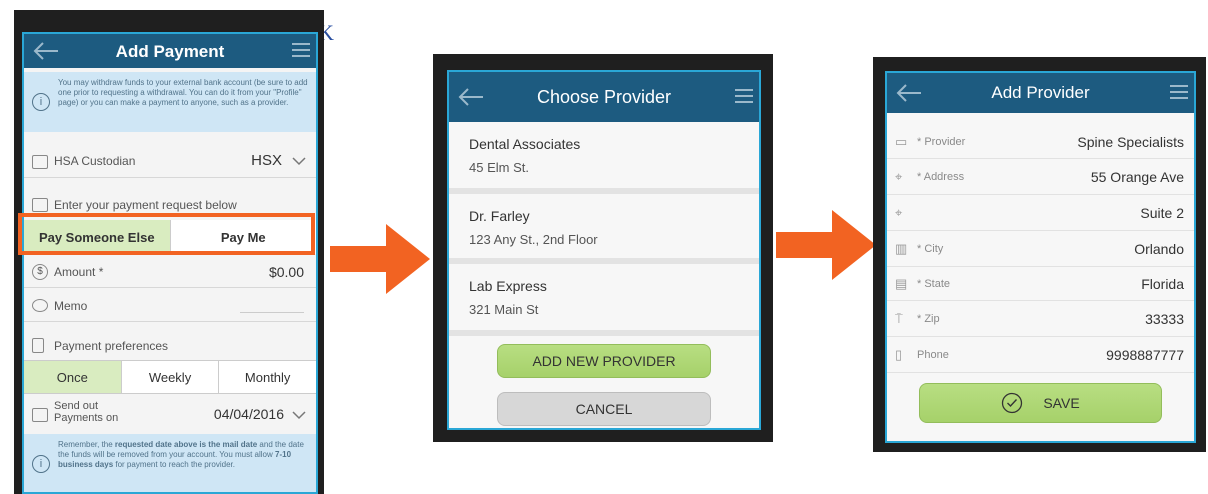  What do you see at coordinates (901, 283) in the screenshot?
I see `id-card-icon: ▤` at bounding box center [901, 283].